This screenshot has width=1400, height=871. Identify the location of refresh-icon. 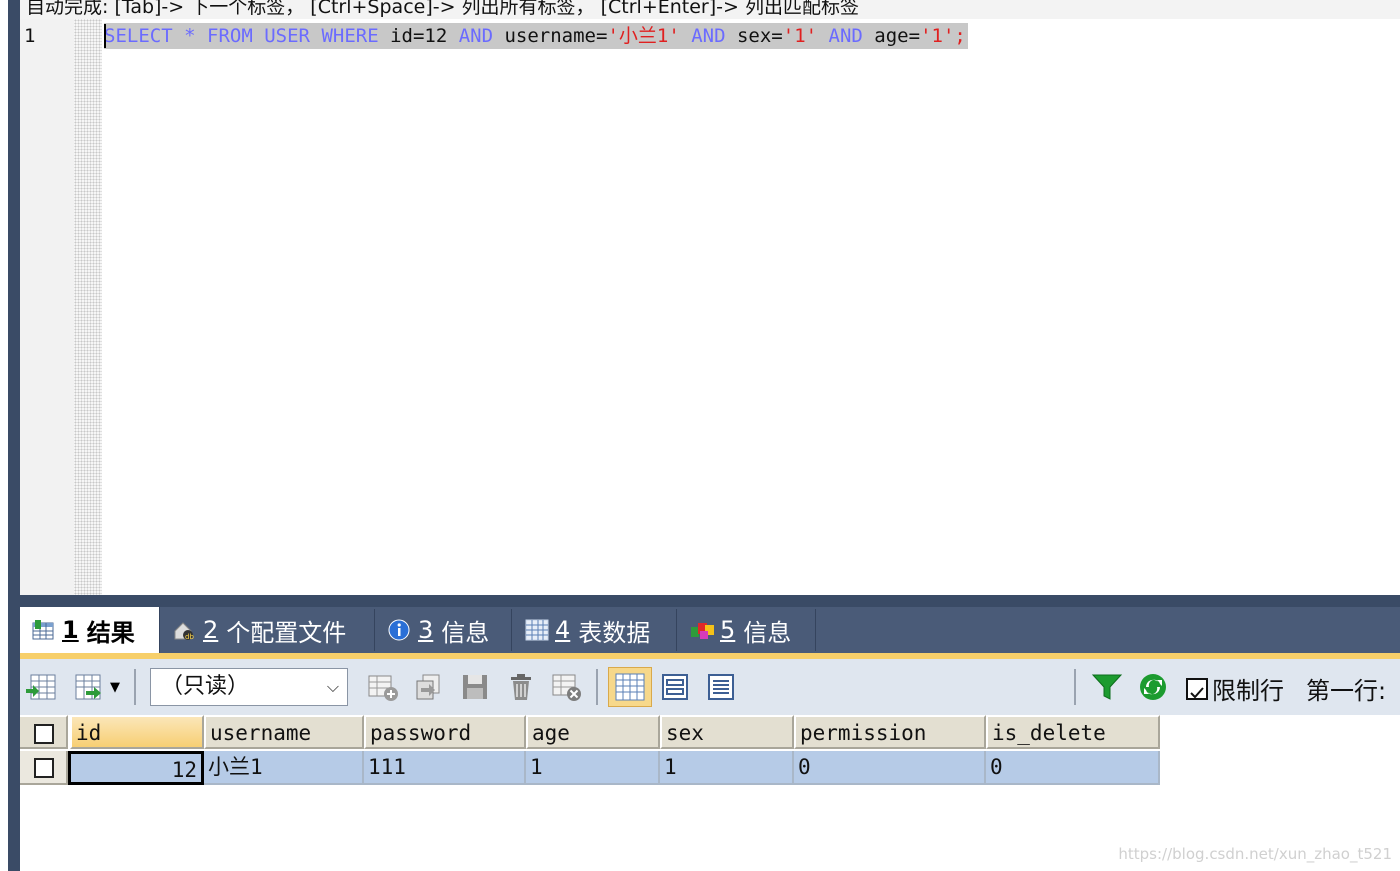
(1153, 687).